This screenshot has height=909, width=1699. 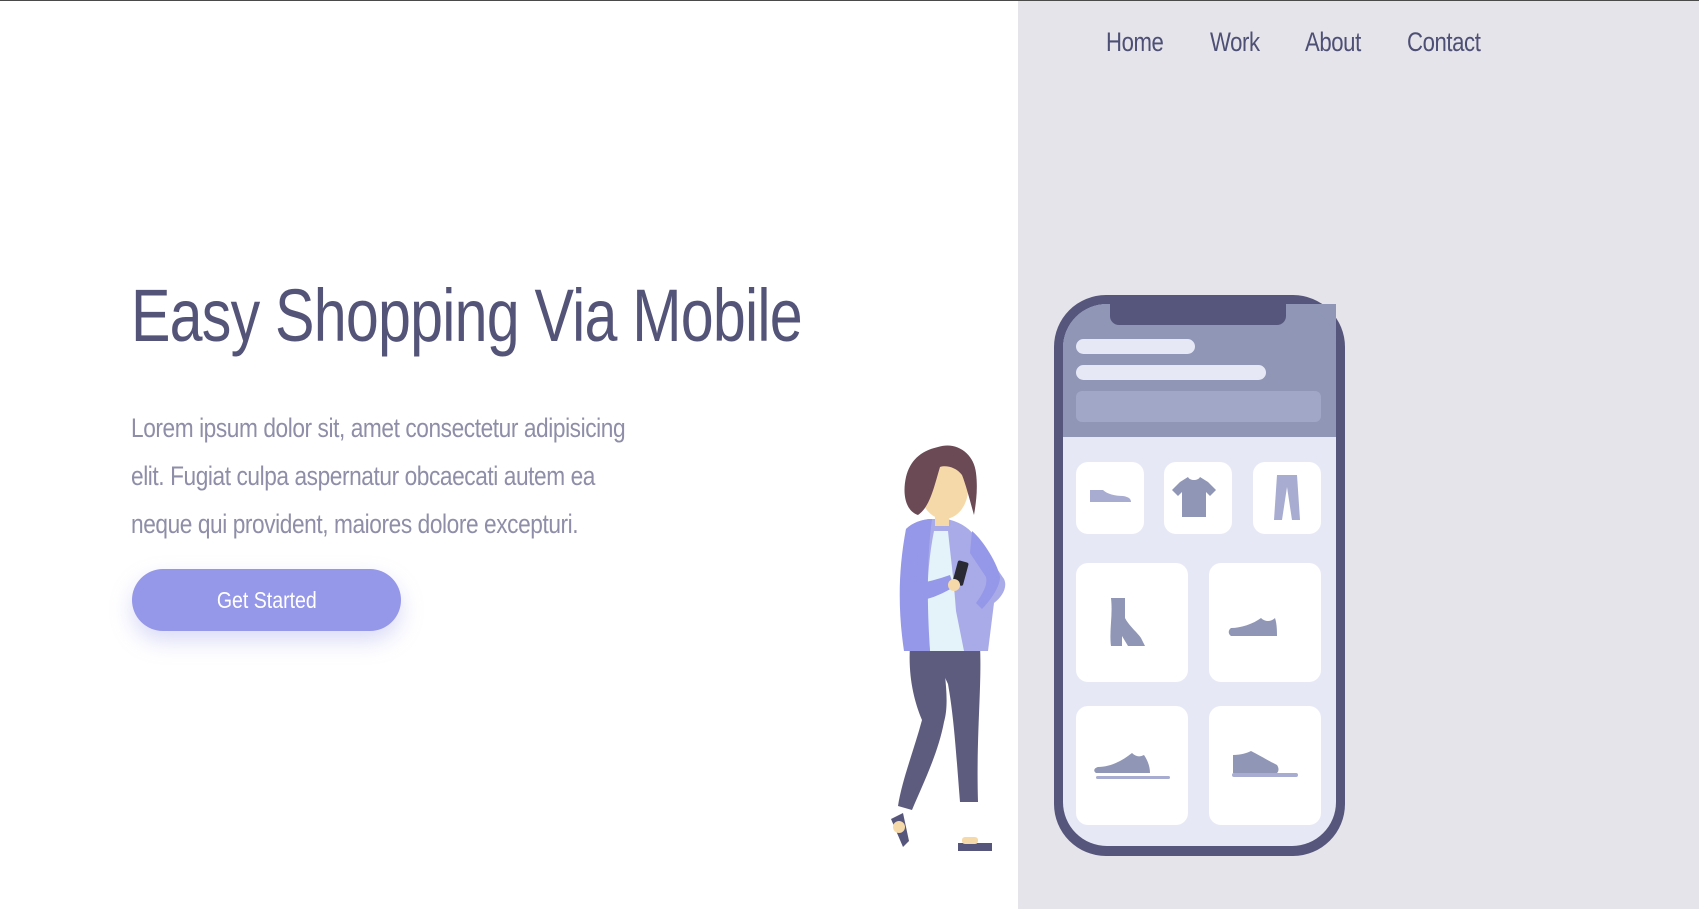 I want to click on nav-link-contact: Contact, so click(x=1444, y=42).